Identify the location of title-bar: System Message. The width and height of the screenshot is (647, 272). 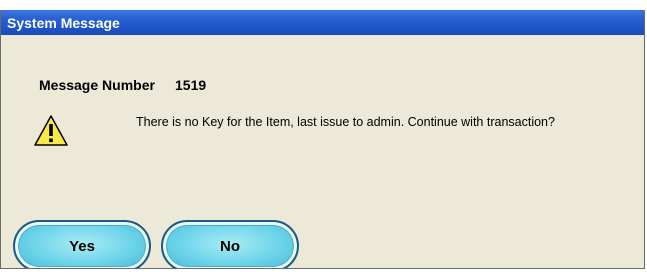
(322, 22).